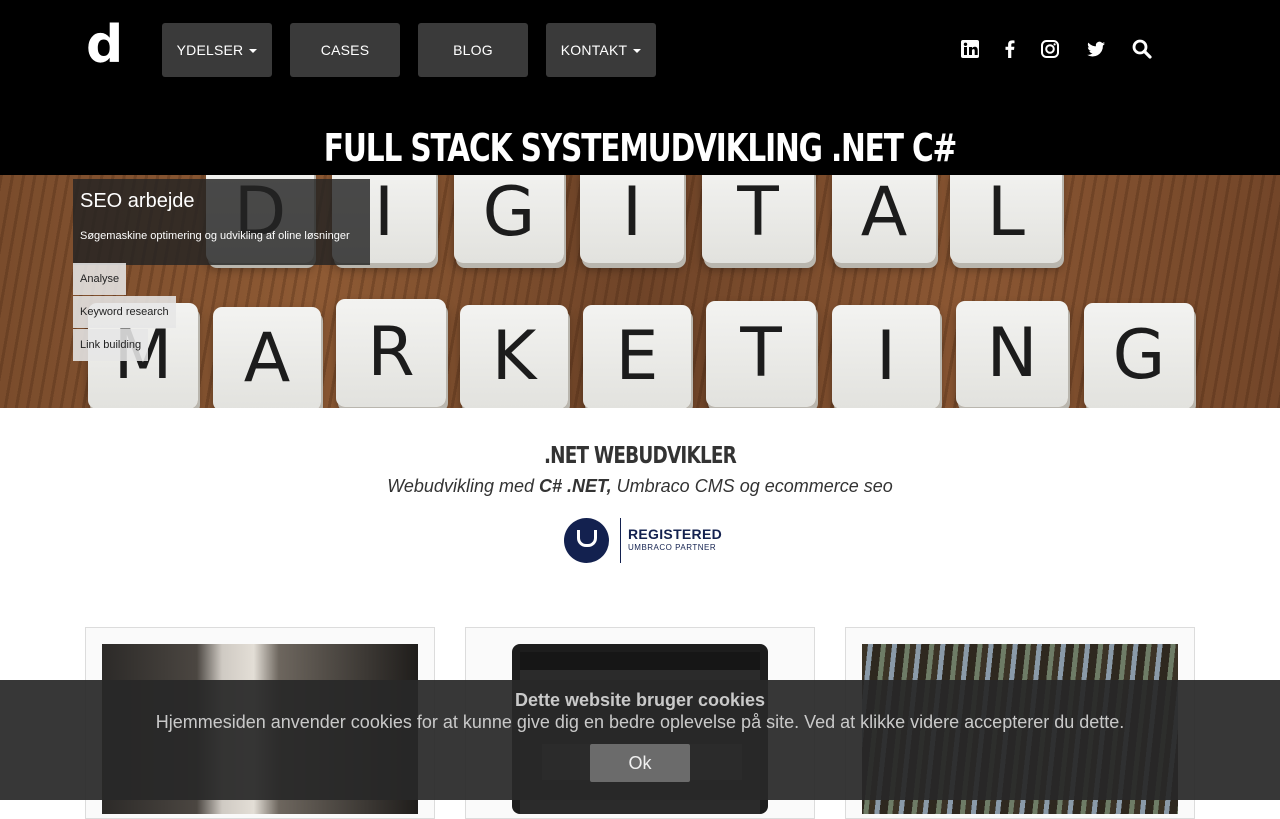  I want to click on badge-partner: UMBRACO PARTNER, so click(672, 547).